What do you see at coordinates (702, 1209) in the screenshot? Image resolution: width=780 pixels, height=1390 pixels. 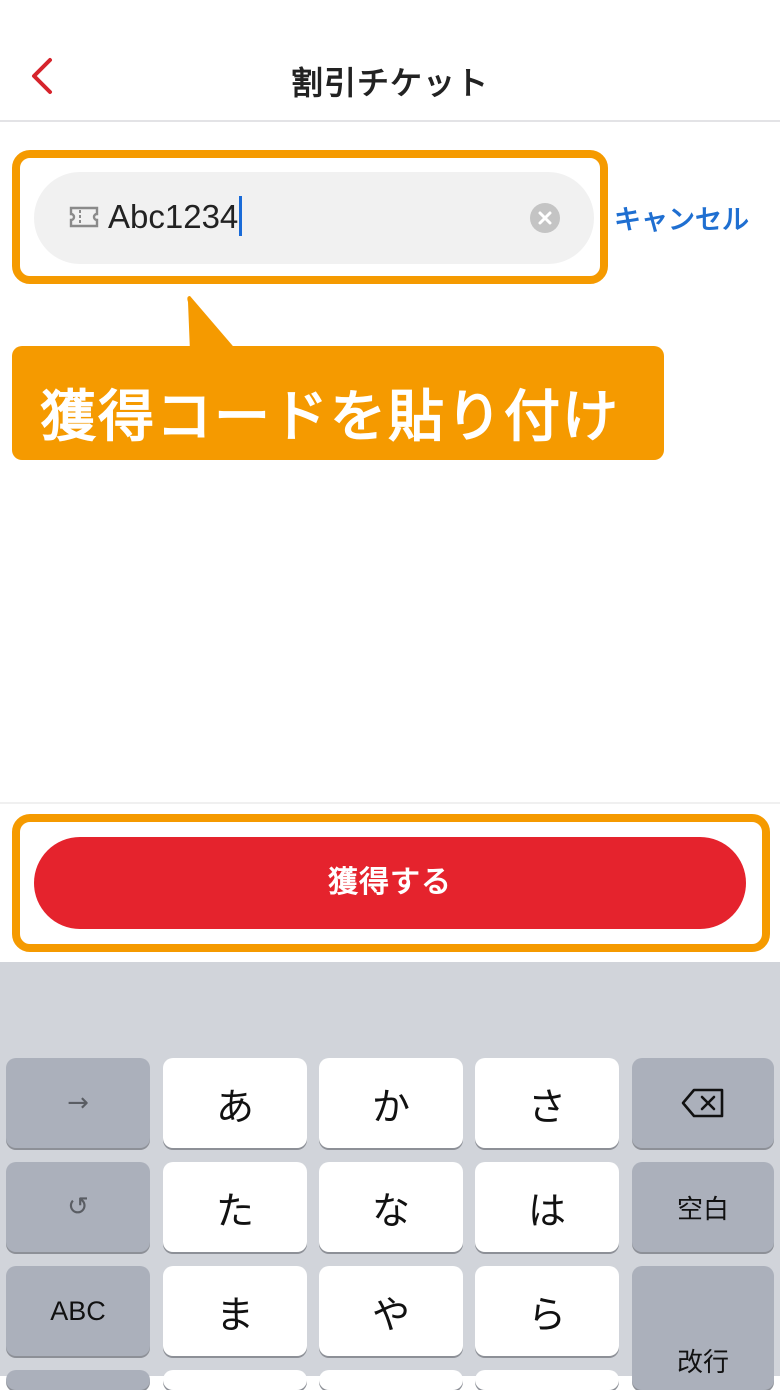 I see `key-label: 空白` at bounding box center [702, 1209].